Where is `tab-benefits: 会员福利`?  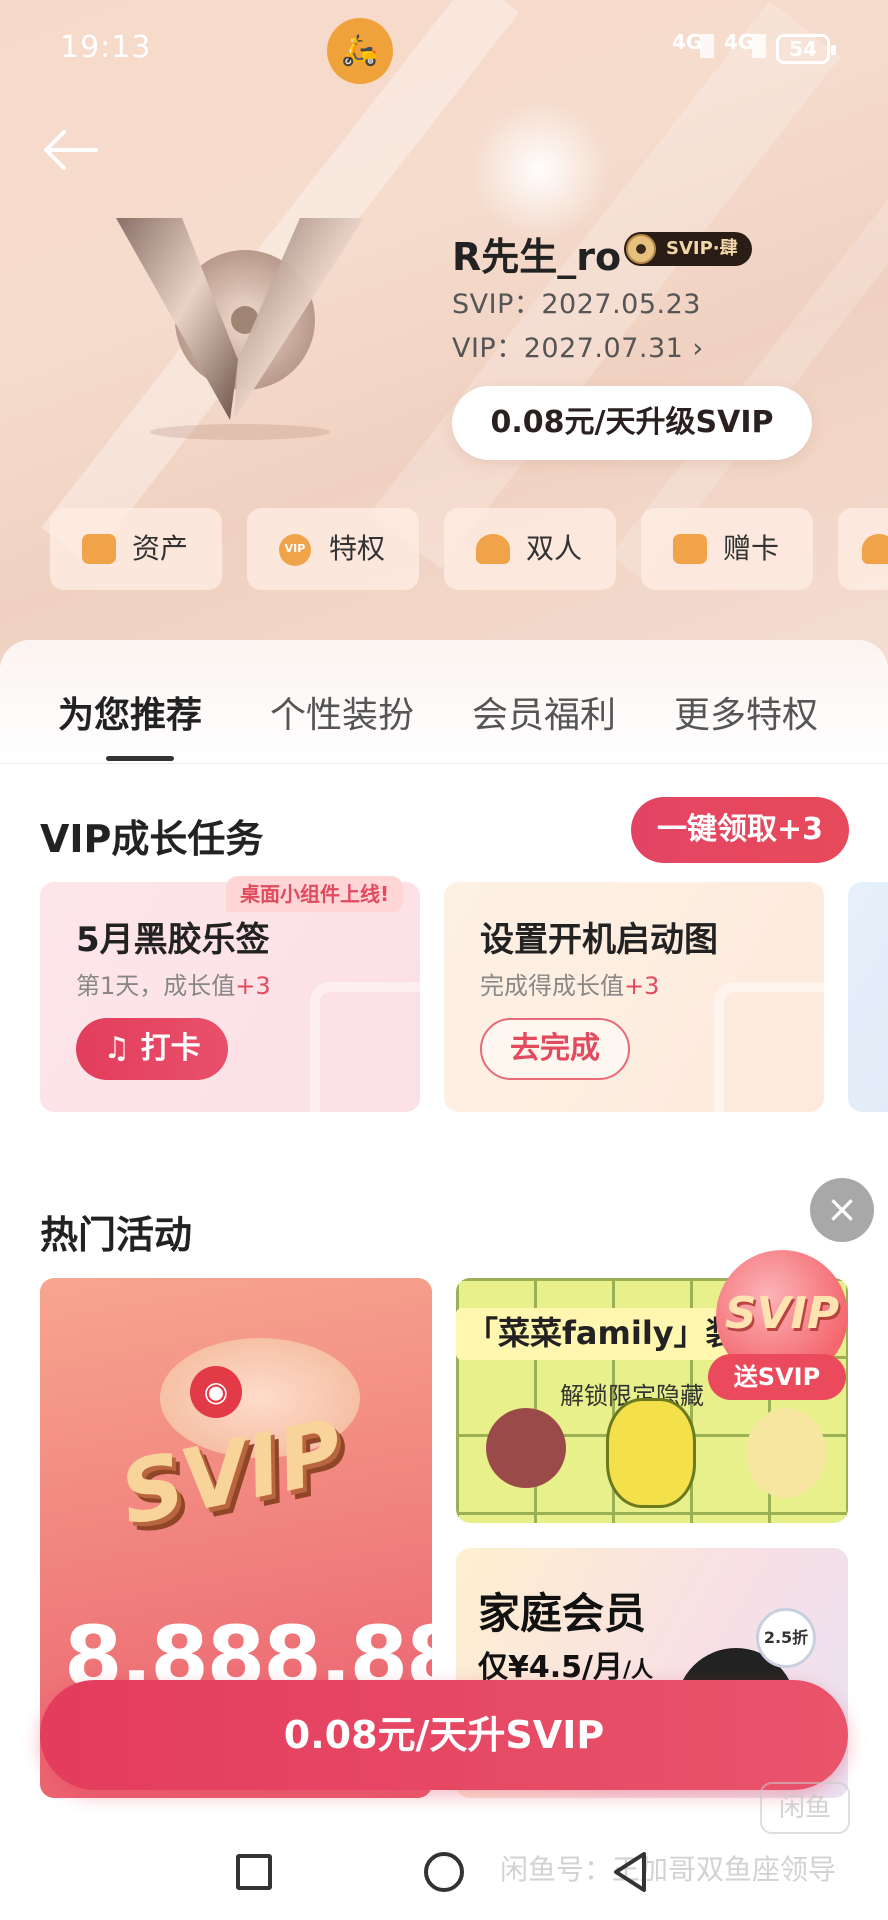
tab-benefits: 会员福利 is located at coordinates (544, 712).